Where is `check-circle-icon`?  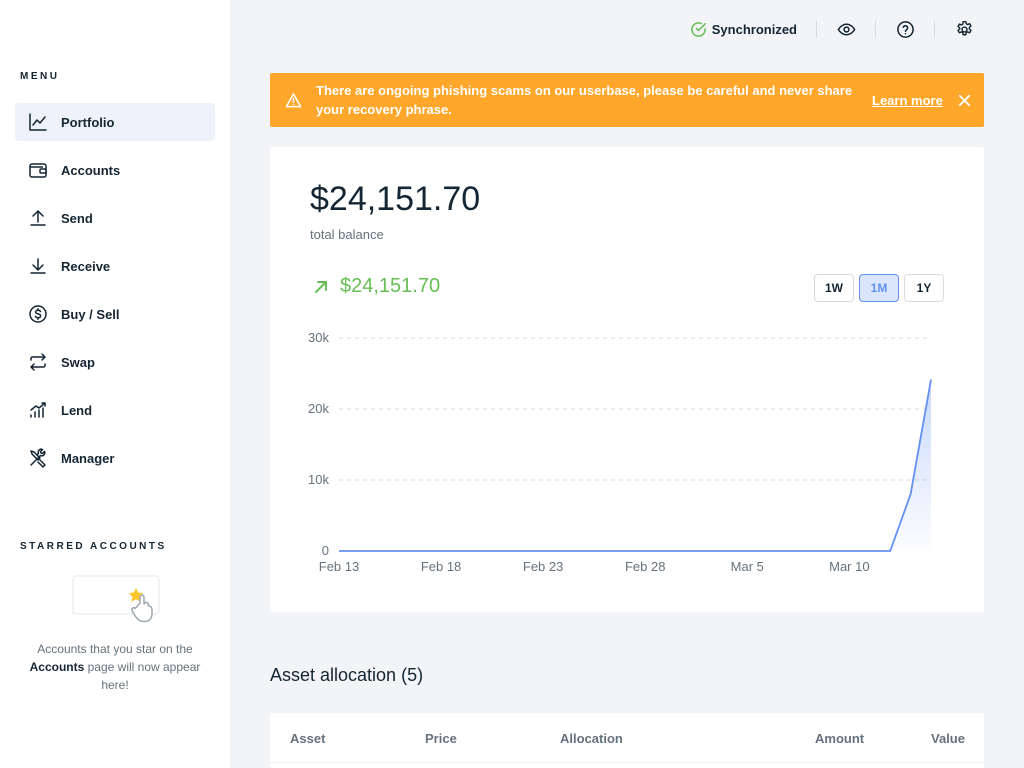 check-circle-icon is located at coordinates (698, 29).